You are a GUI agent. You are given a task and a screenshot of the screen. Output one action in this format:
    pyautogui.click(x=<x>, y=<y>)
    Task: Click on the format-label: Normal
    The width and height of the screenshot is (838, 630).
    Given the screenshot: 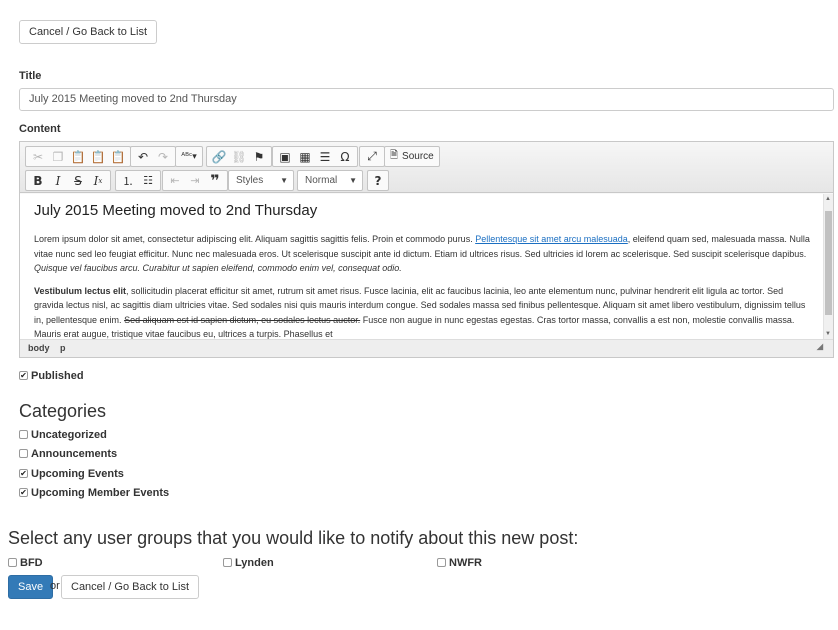 What is the action you would take?
    pyautogui.click(x=321, y=180)
    